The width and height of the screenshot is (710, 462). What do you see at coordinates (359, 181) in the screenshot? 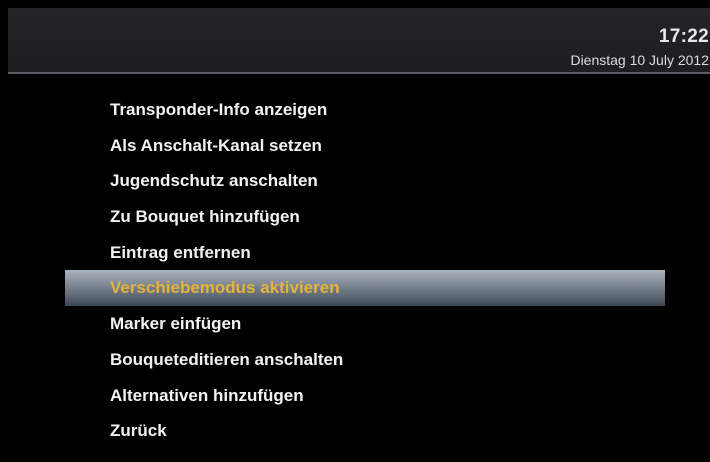
I see `menu-item-parental-control: Jugendschutz anschalten` at bounding box center [359, 181].